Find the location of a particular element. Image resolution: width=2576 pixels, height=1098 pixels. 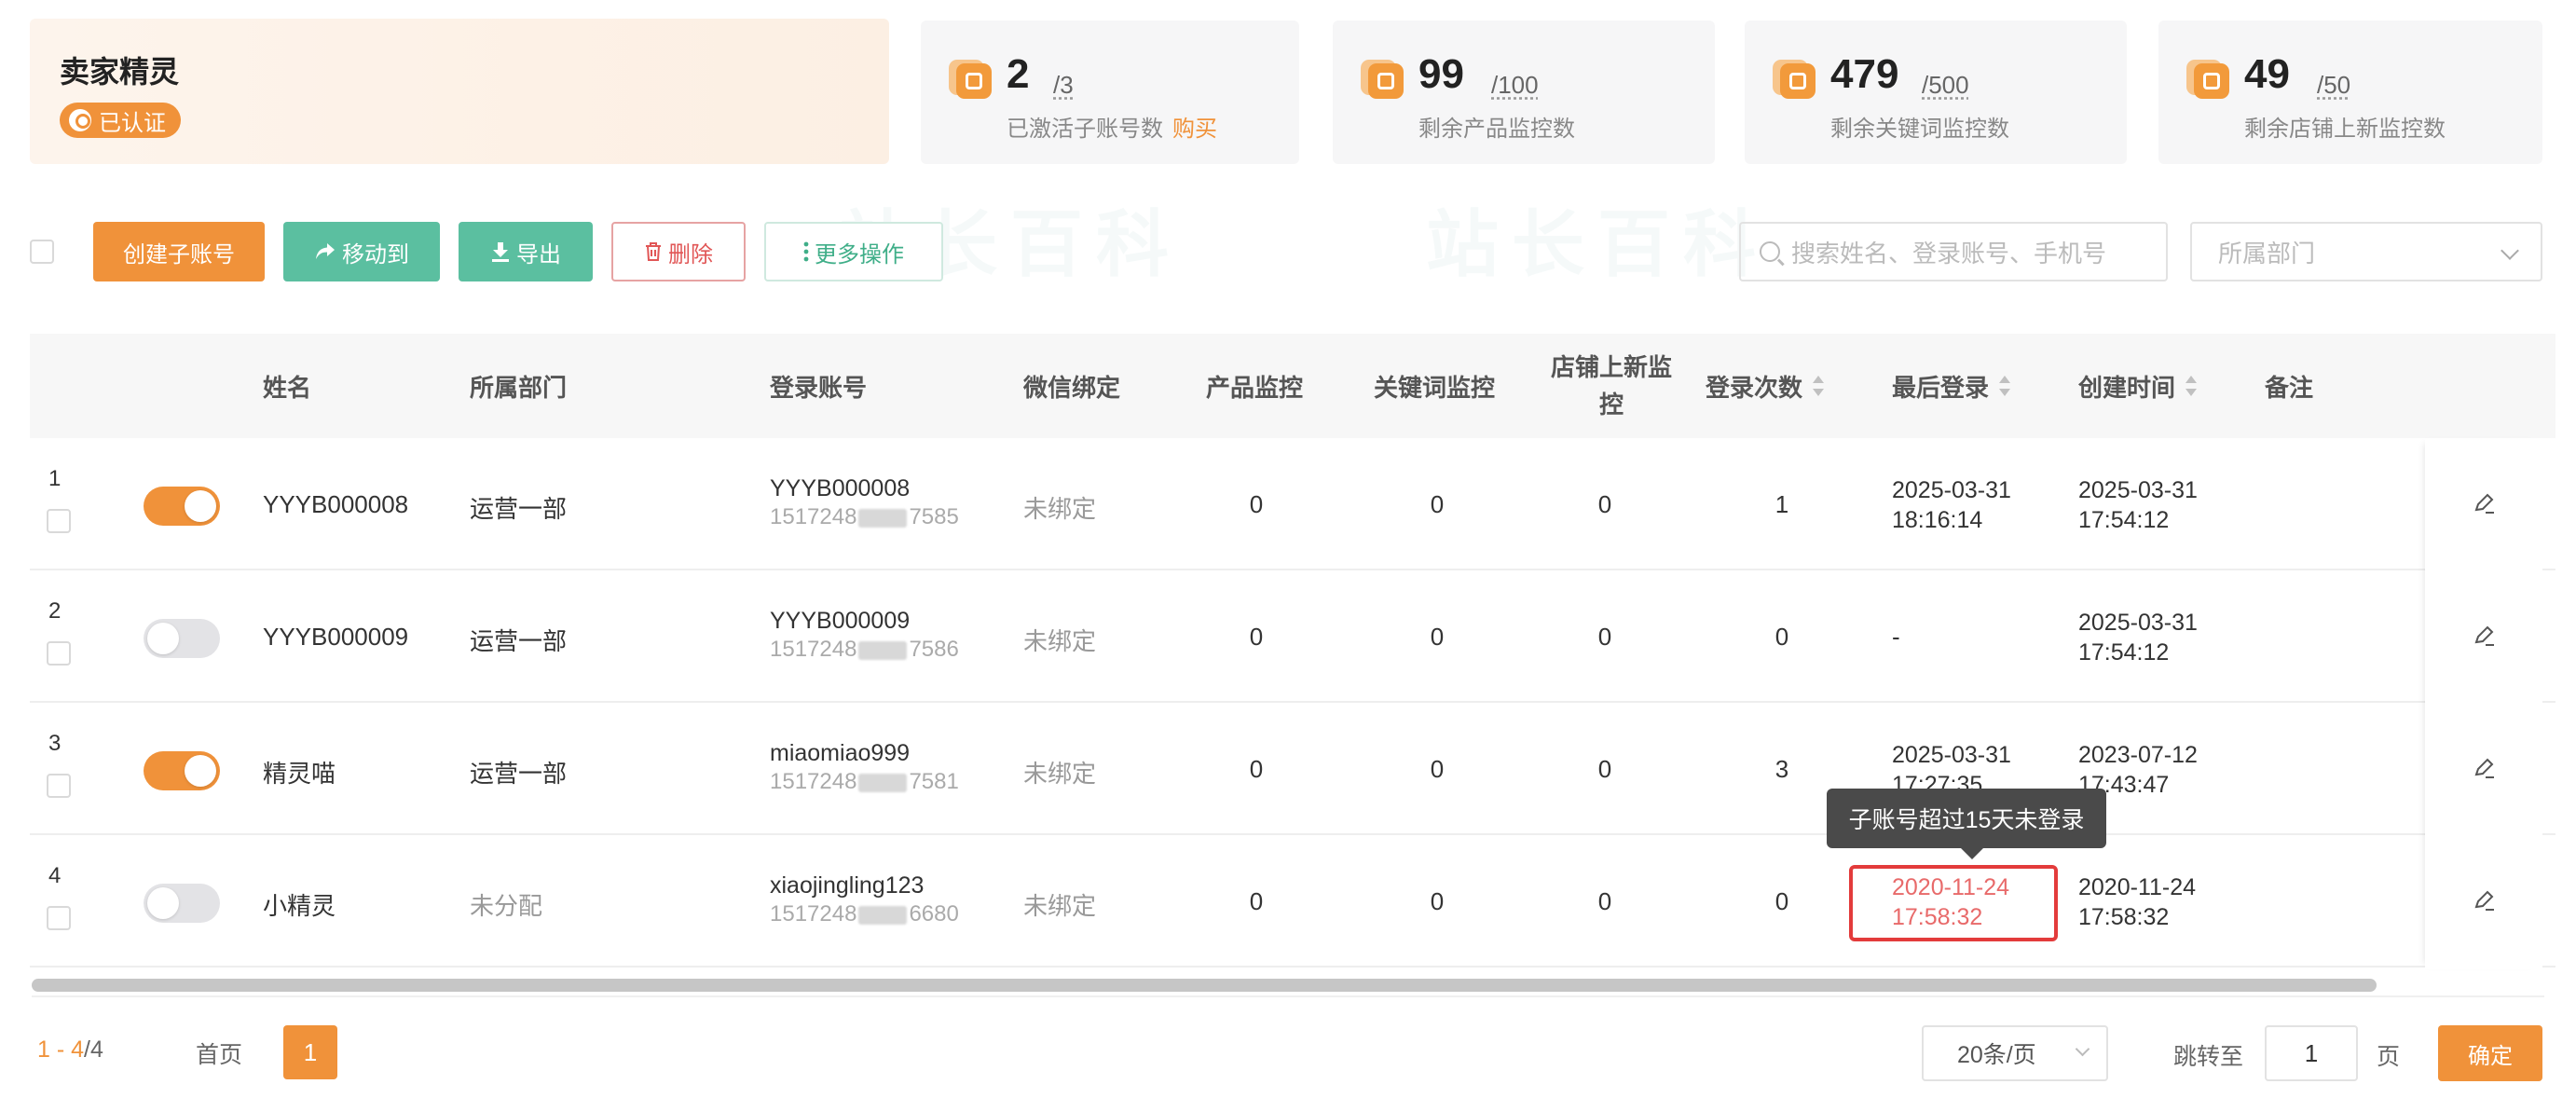

page-unit-label: 页 is located at coordinates (2389, 1057).